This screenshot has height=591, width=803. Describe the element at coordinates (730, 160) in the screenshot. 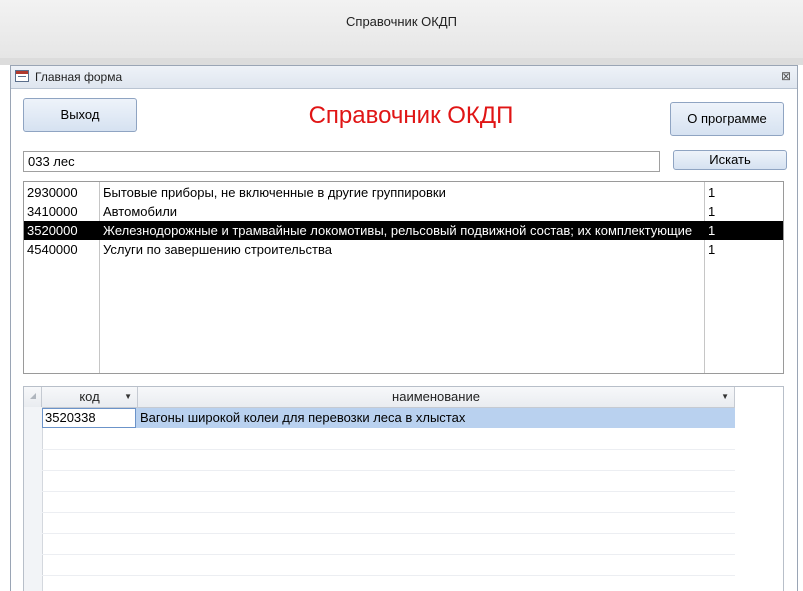

I see `search-button: Искать` at that location.